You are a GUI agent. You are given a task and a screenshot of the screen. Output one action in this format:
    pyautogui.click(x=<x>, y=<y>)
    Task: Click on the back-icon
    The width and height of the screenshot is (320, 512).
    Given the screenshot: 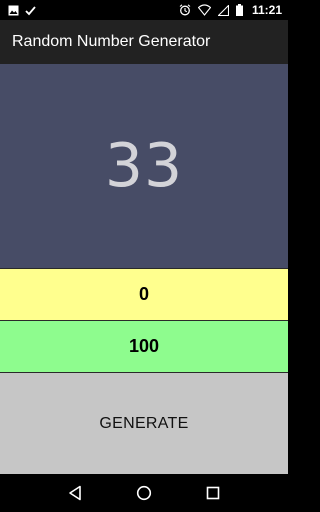 What is the action you would take?
    pyautogui.click(x=75, y=493)
    